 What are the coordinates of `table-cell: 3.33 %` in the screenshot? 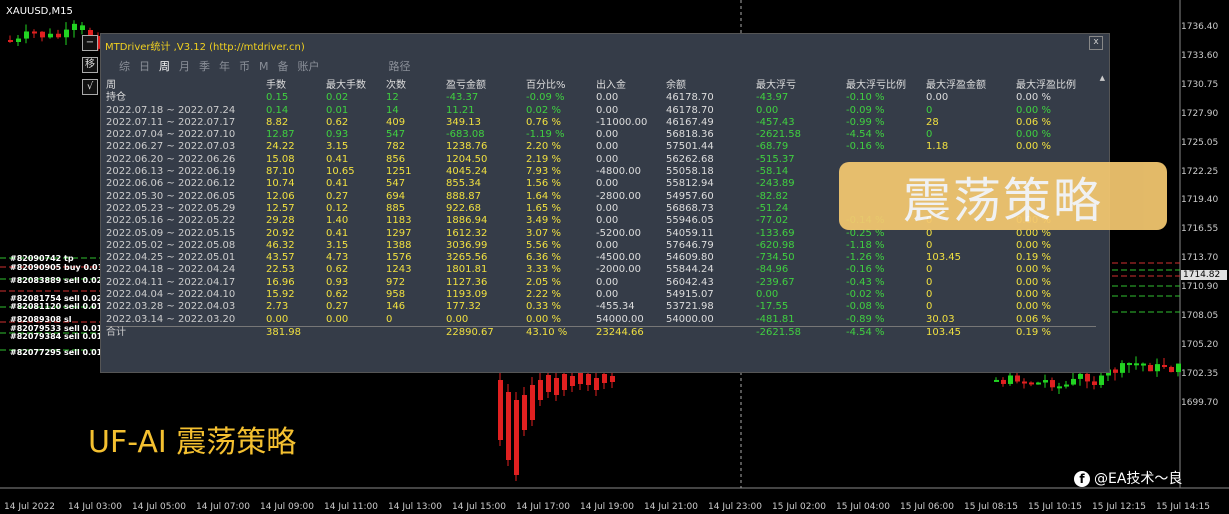 It's located at (543, 270).